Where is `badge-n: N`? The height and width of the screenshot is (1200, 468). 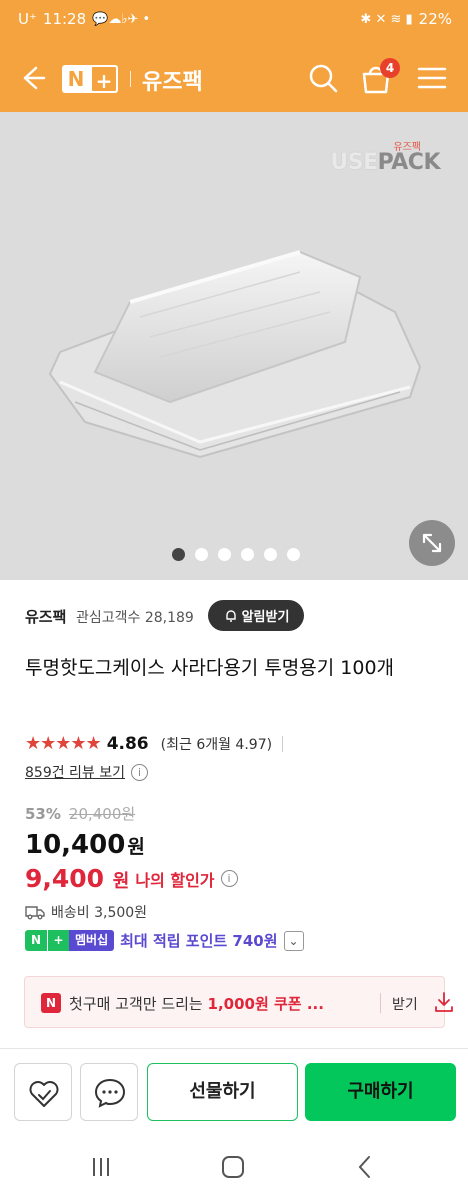 badge-n: N is located at coordinates (36, 940).